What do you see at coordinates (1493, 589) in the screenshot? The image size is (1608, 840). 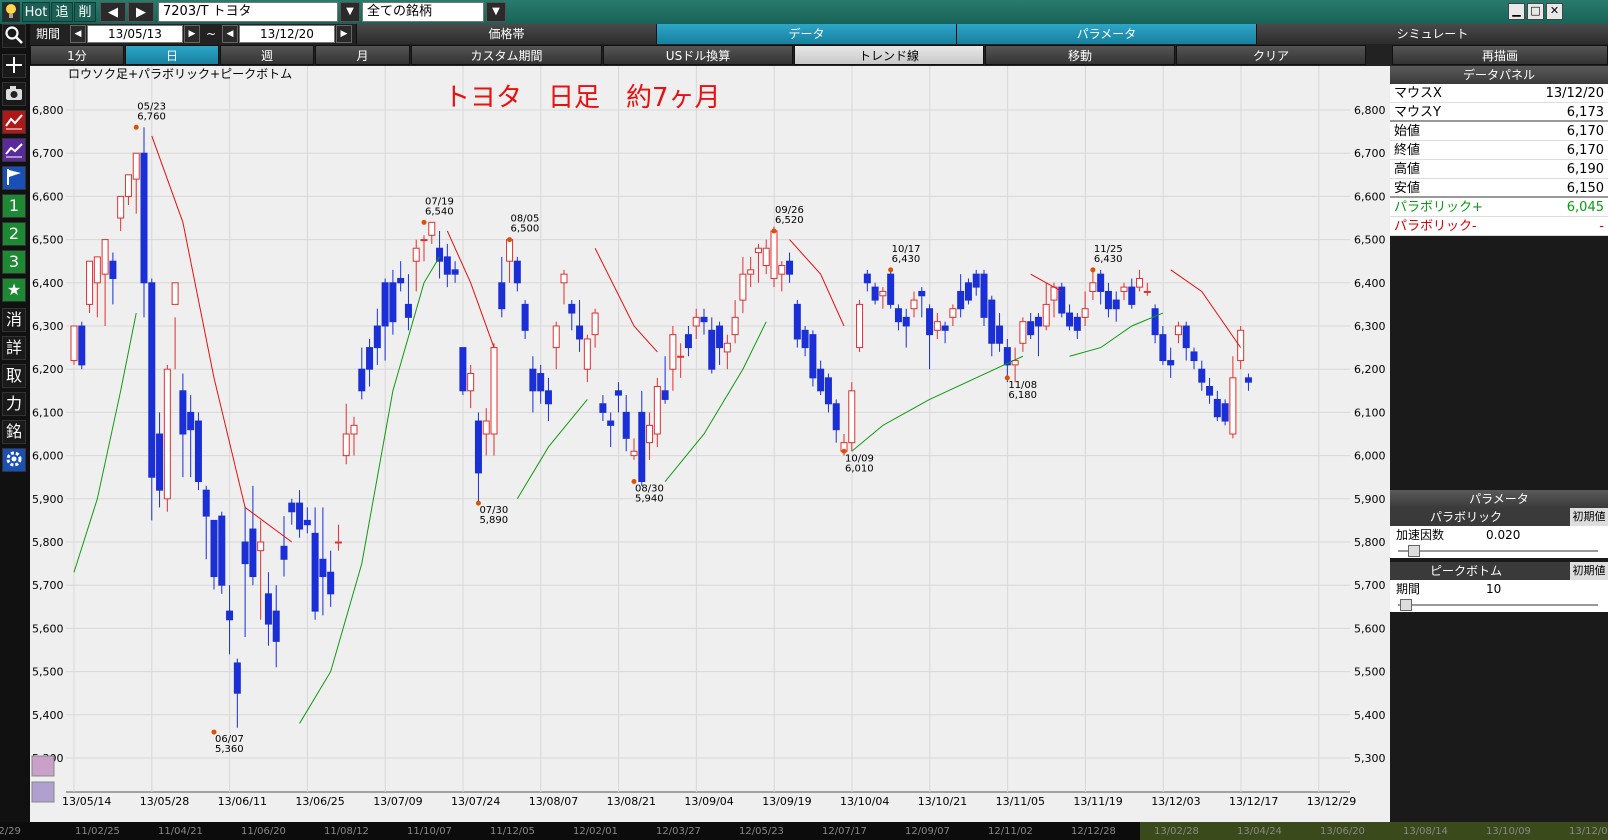 I see `period-value-field: 10` at bounding box center [1493, 589].